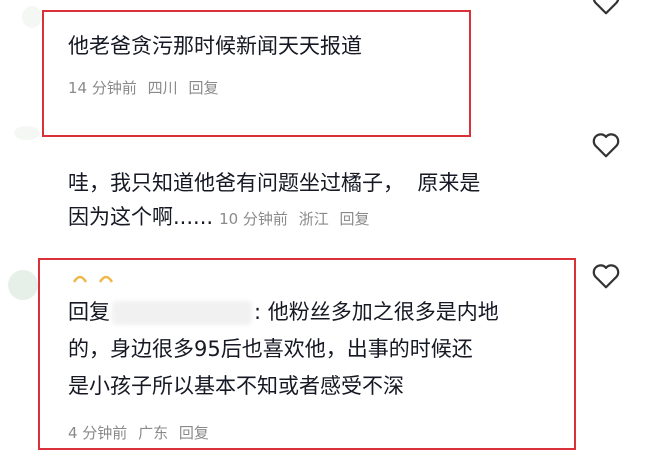  Describe the element at coordinates (194, 433) in the screenshot. I see `comment-3-reply-button: 回复` at that location.